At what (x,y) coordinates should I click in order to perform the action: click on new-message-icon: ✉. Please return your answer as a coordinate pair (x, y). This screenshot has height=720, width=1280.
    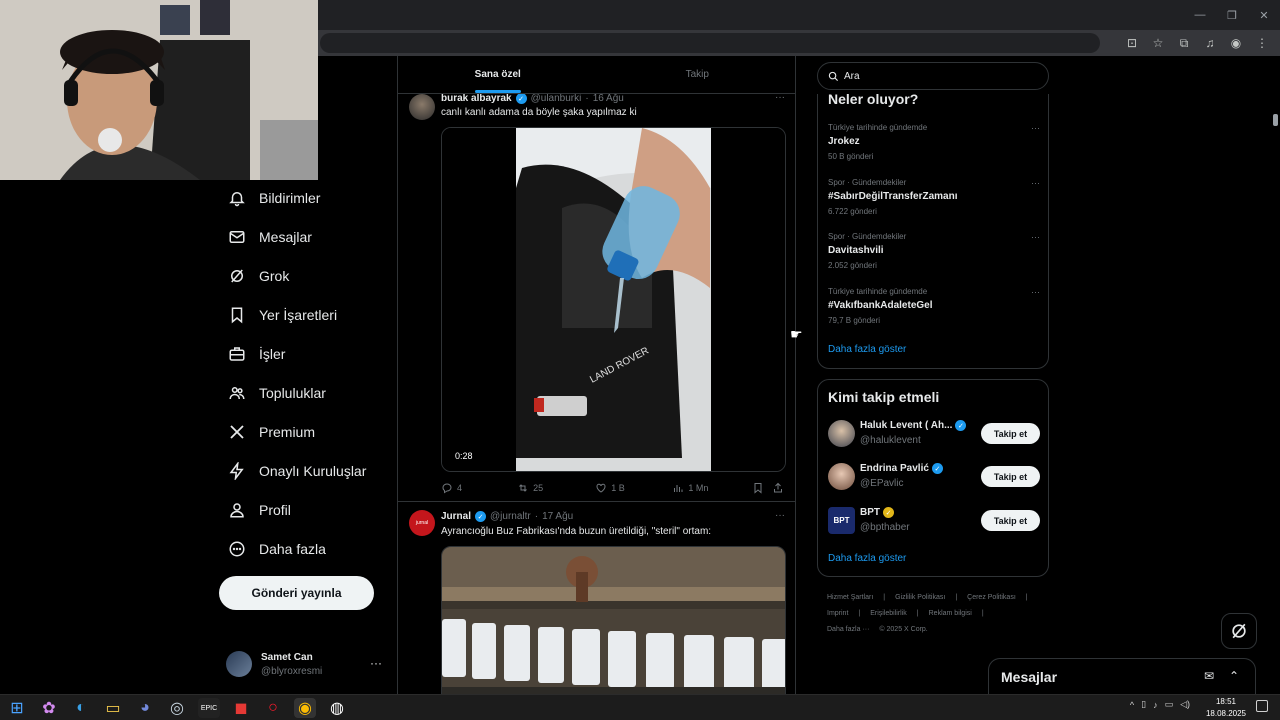
    Looking at the image, I should click on (1209, 676).